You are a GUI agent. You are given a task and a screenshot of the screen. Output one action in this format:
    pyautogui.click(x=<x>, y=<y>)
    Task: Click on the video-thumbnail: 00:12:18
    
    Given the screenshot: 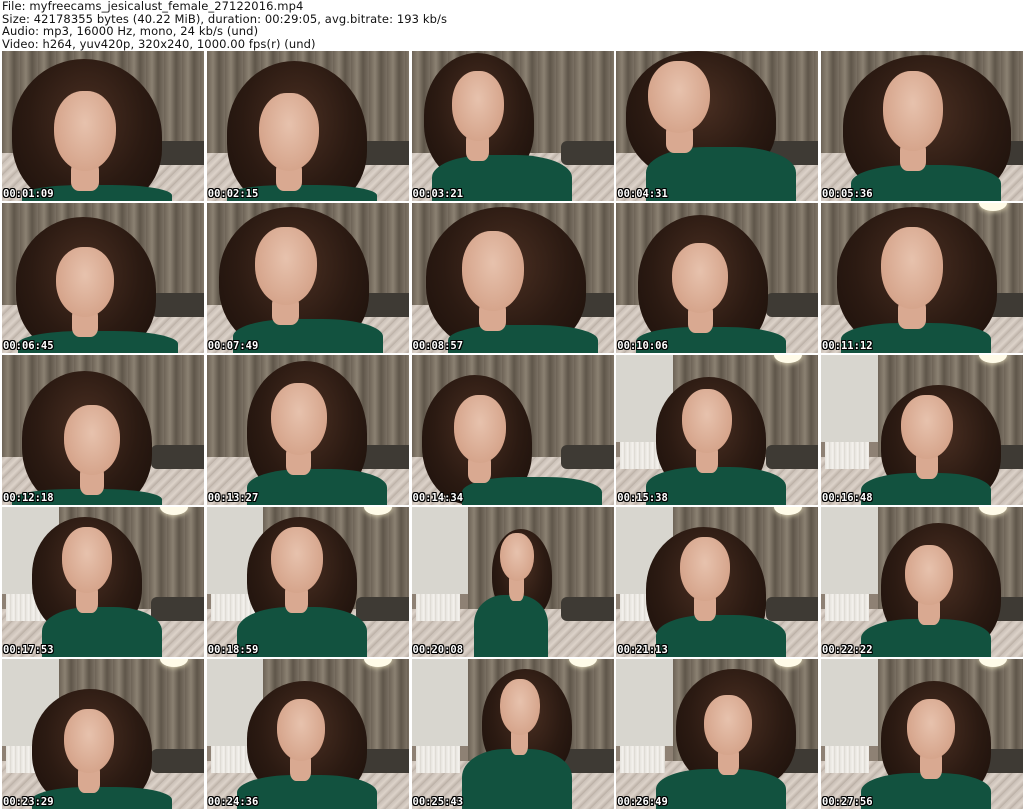 What is the action you would take?
    pyautogui.click(x=103, y=430)
    